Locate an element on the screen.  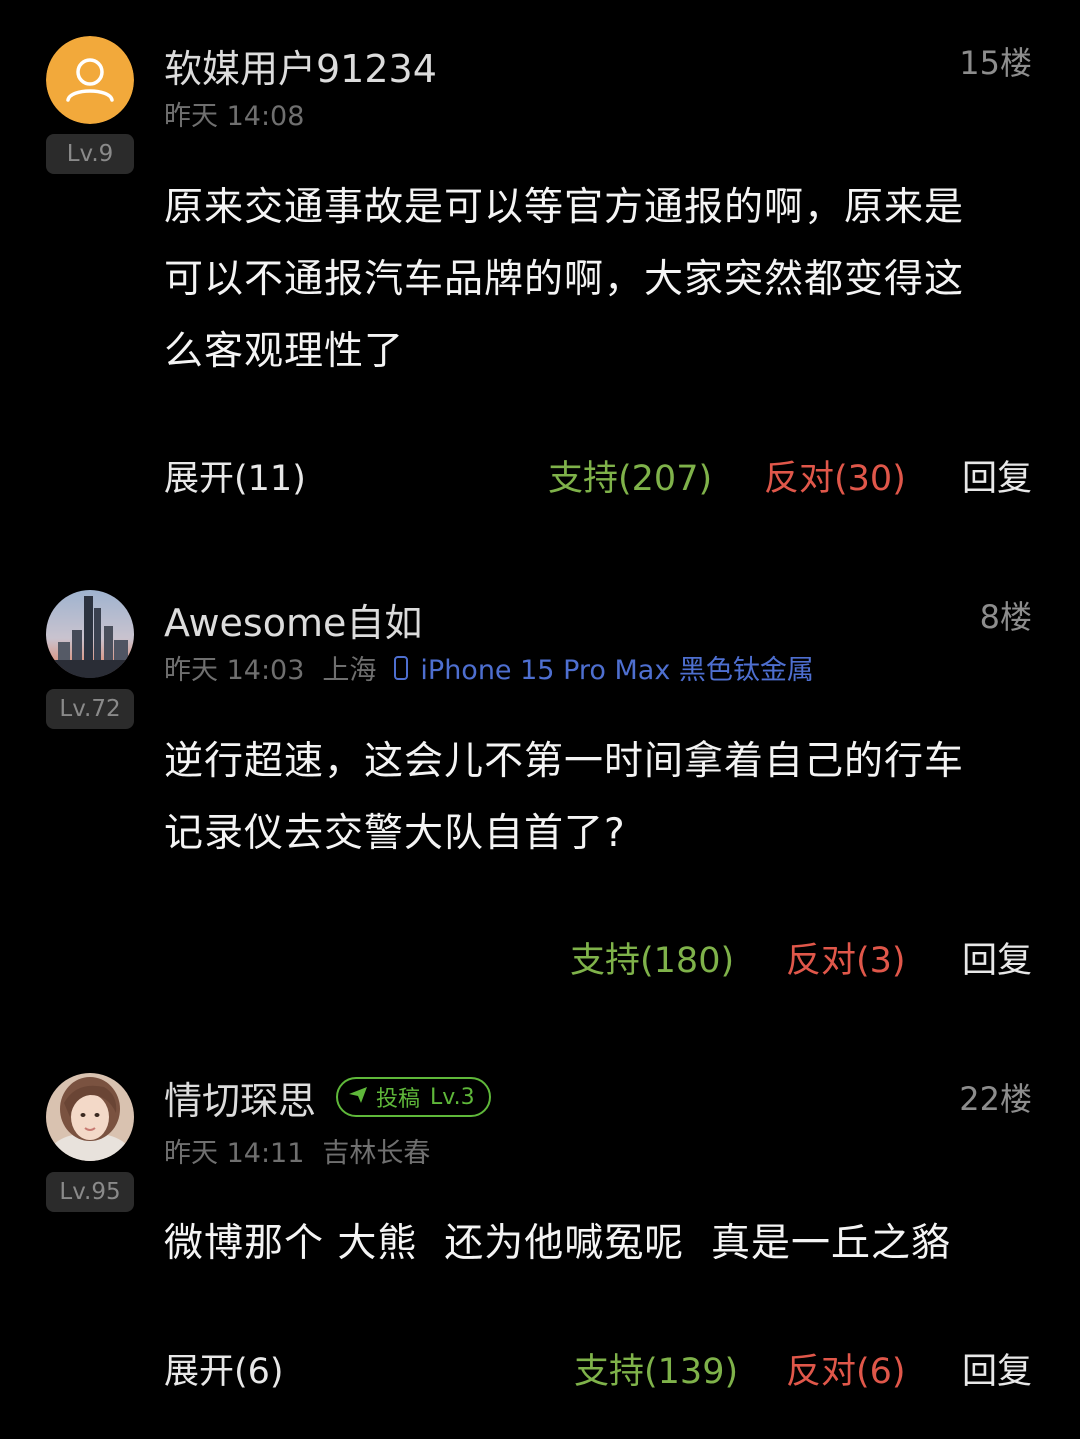
support-button: 支持(207) is located at coordinates (630, 475).